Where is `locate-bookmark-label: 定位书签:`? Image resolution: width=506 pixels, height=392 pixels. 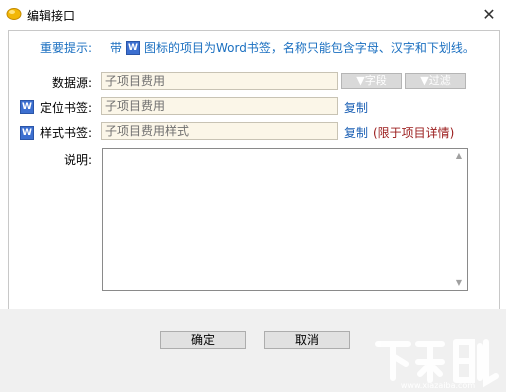 locate-bookmark-label: 定位书签: is located at coordinates (66, 108).